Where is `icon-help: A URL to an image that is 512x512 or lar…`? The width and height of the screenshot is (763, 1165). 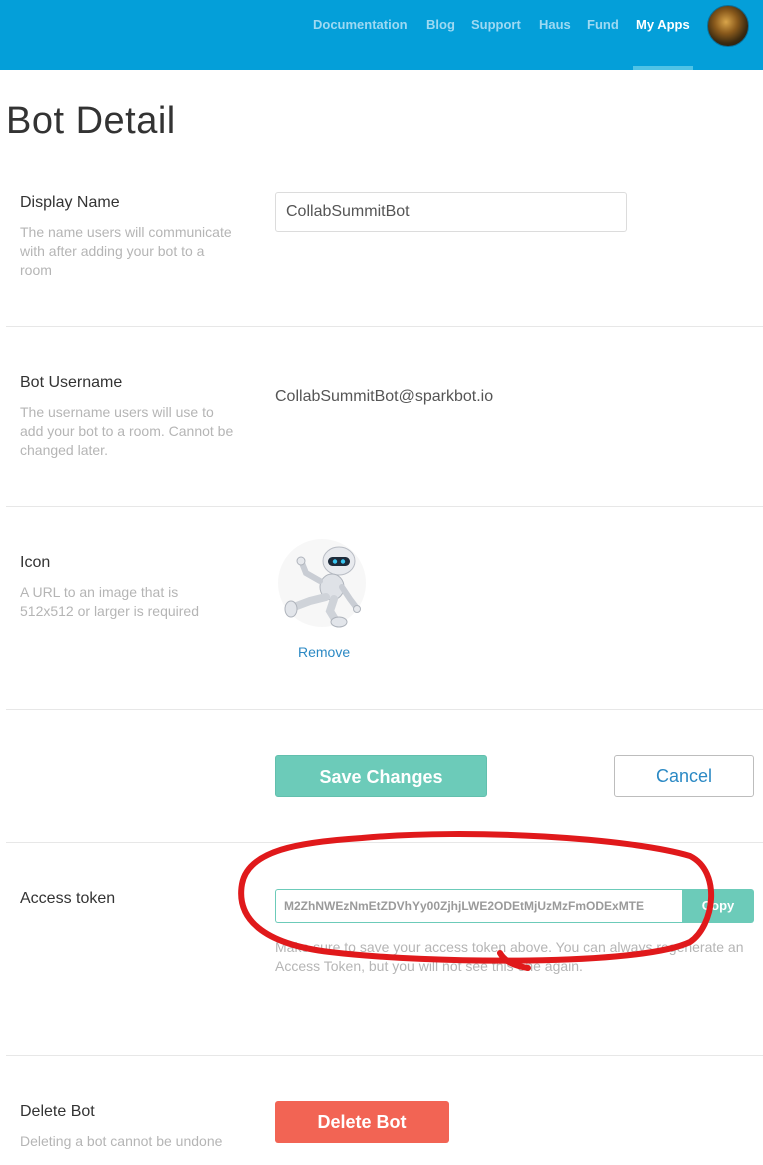
icon-help: A URL to an image that is 512x512 or lar… is located at coordinates (109, 601).